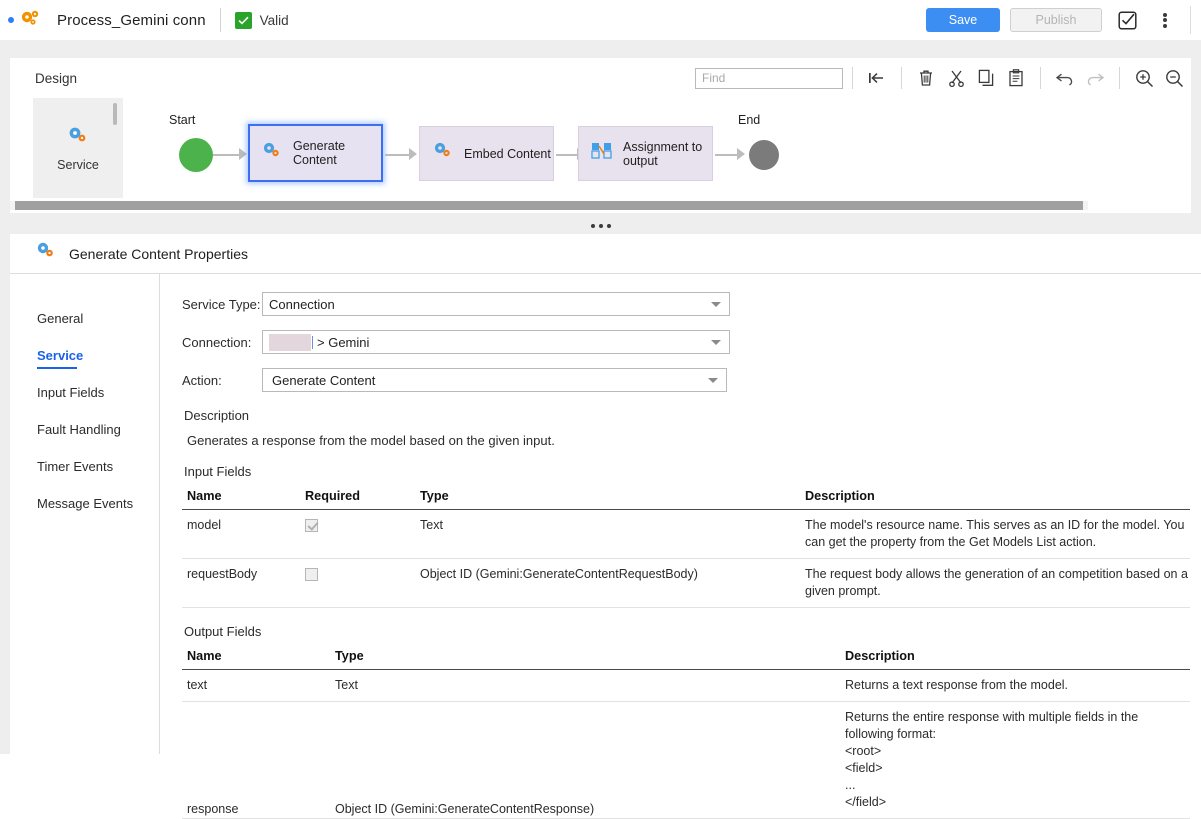  I want to click on palette-service-item: Service, so click(78, 148).